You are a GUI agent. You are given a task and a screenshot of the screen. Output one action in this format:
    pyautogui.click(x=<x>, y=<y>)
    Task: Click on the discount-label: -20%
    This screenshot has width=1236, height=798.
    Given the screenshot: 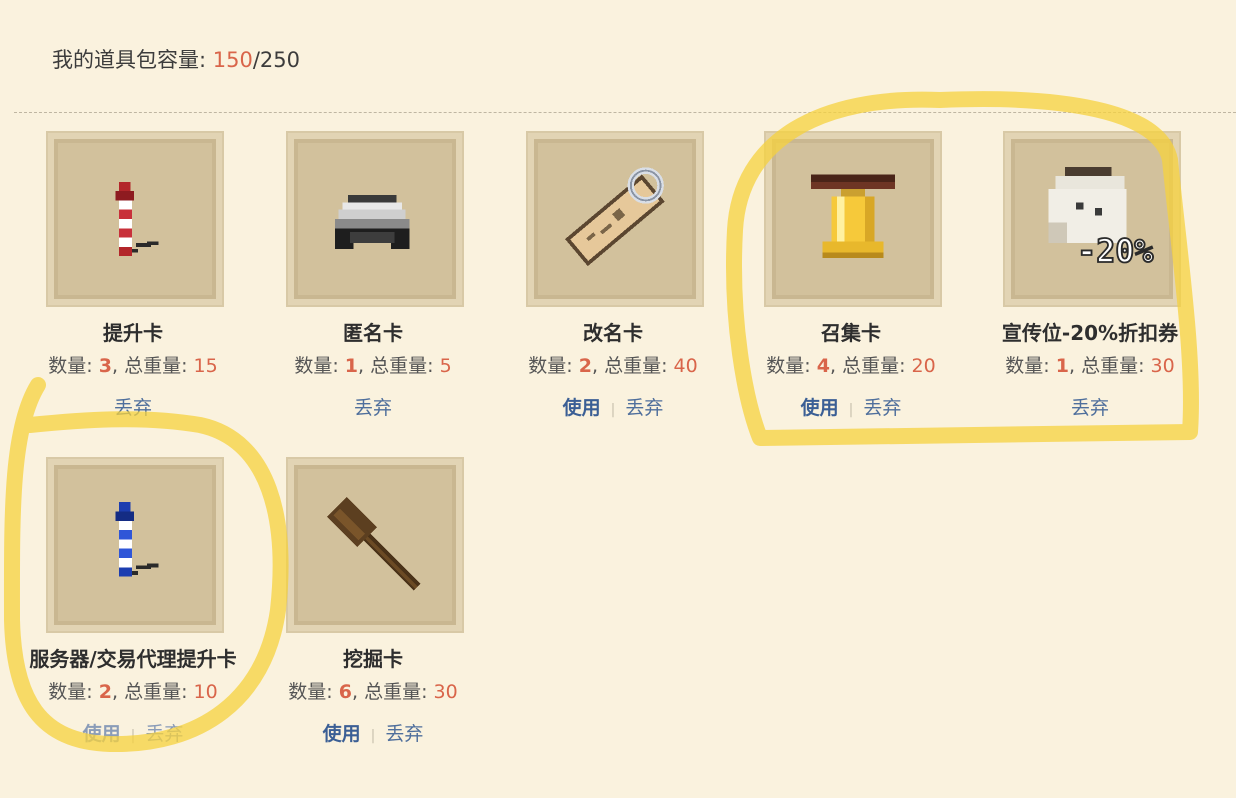 What is the action you would take?
    pyautogui.click(x=1115, y=252)
    